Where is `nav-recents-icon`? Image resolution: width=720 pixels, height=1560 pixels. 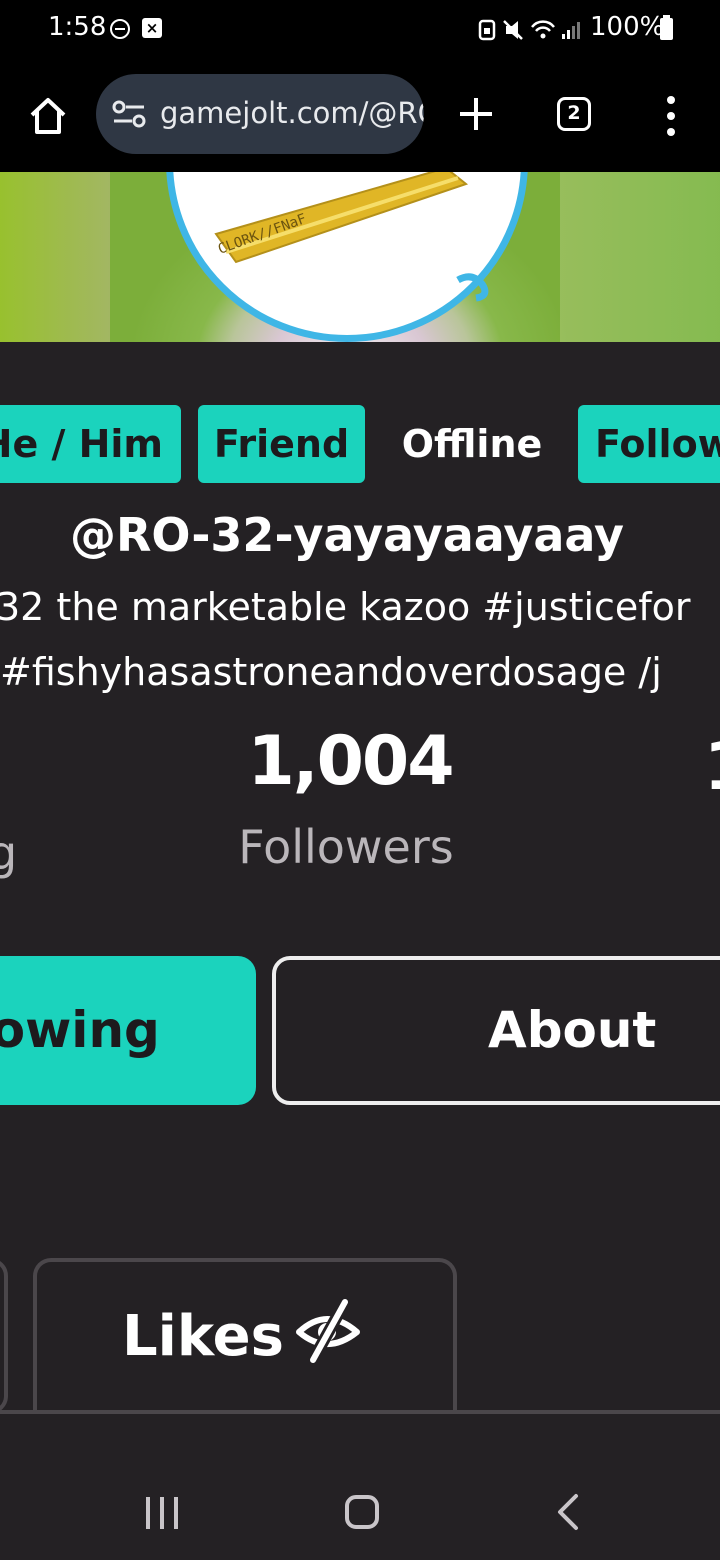
nav-recents-icon is located at coordinates (163, 1513).